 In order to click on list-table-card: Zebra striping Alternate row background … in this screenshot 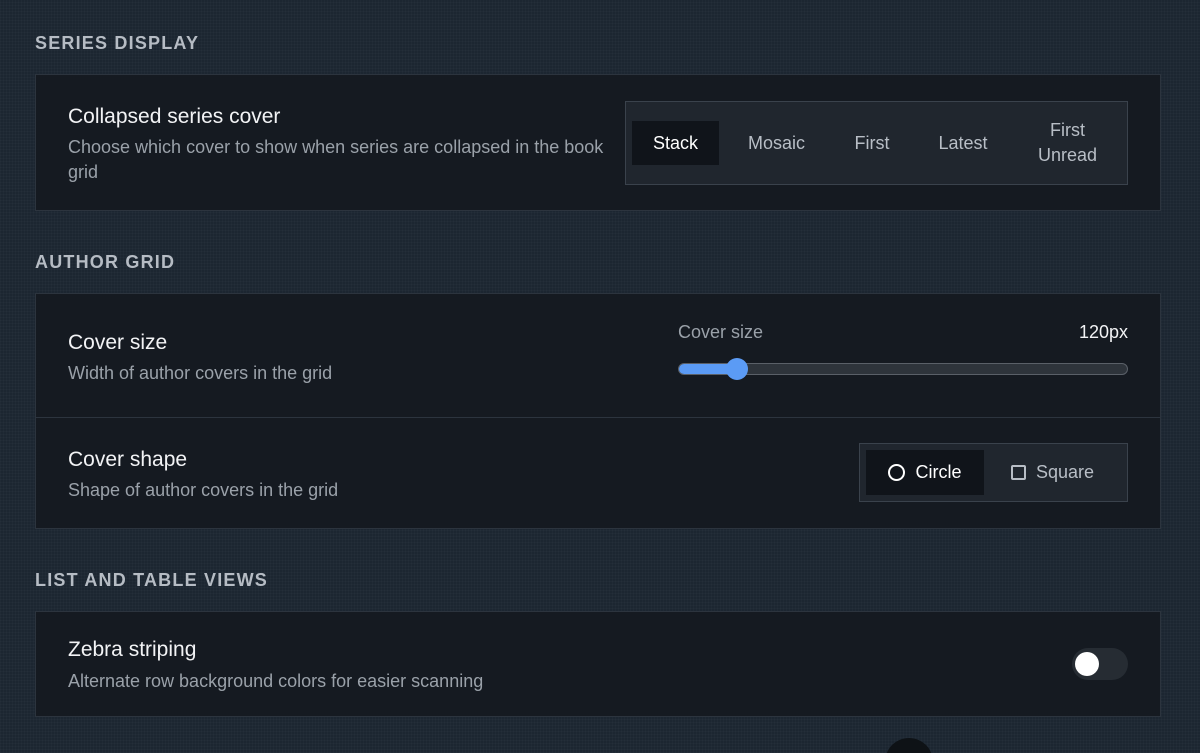, I will do `click(598, 664)`.